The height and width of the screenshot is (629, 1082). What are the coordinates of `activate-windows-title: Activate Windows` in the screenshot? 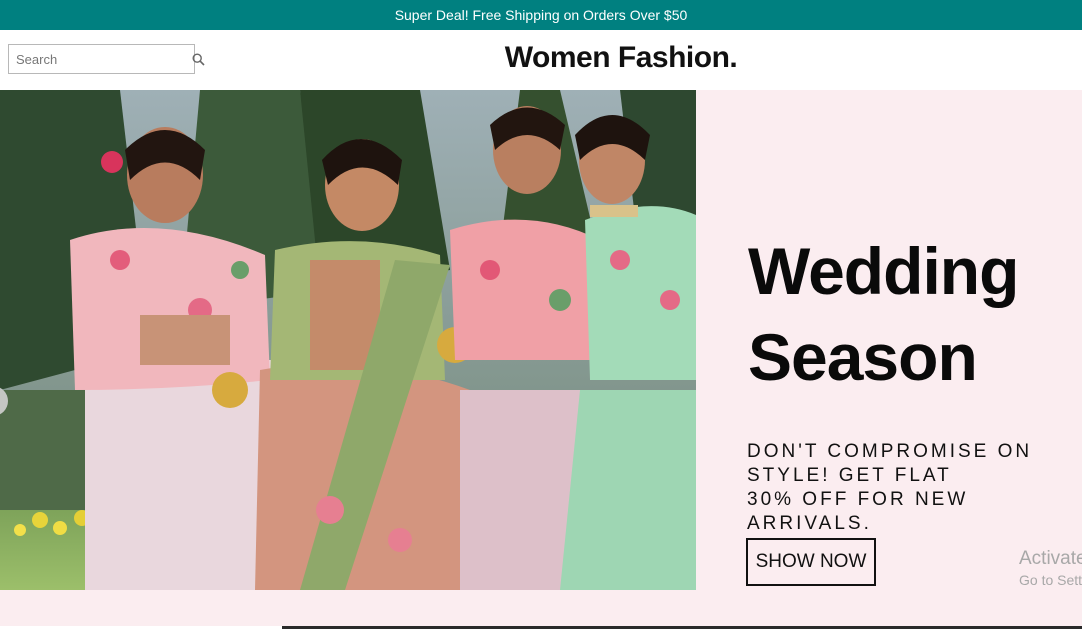 It's located at (1050, 558).